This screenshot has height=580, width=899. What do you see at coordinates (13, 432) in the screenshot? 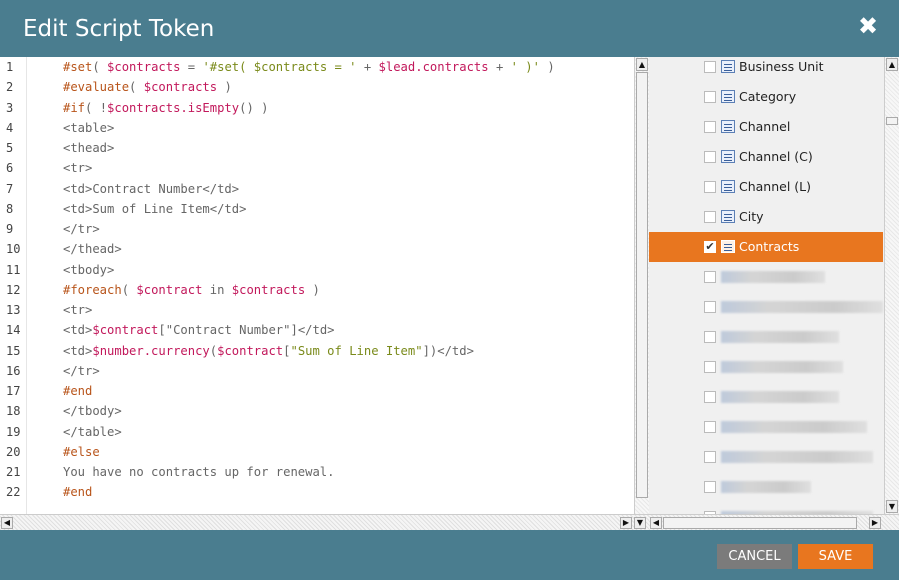
I see `line-number: 19` at bounding box center [13, 432].